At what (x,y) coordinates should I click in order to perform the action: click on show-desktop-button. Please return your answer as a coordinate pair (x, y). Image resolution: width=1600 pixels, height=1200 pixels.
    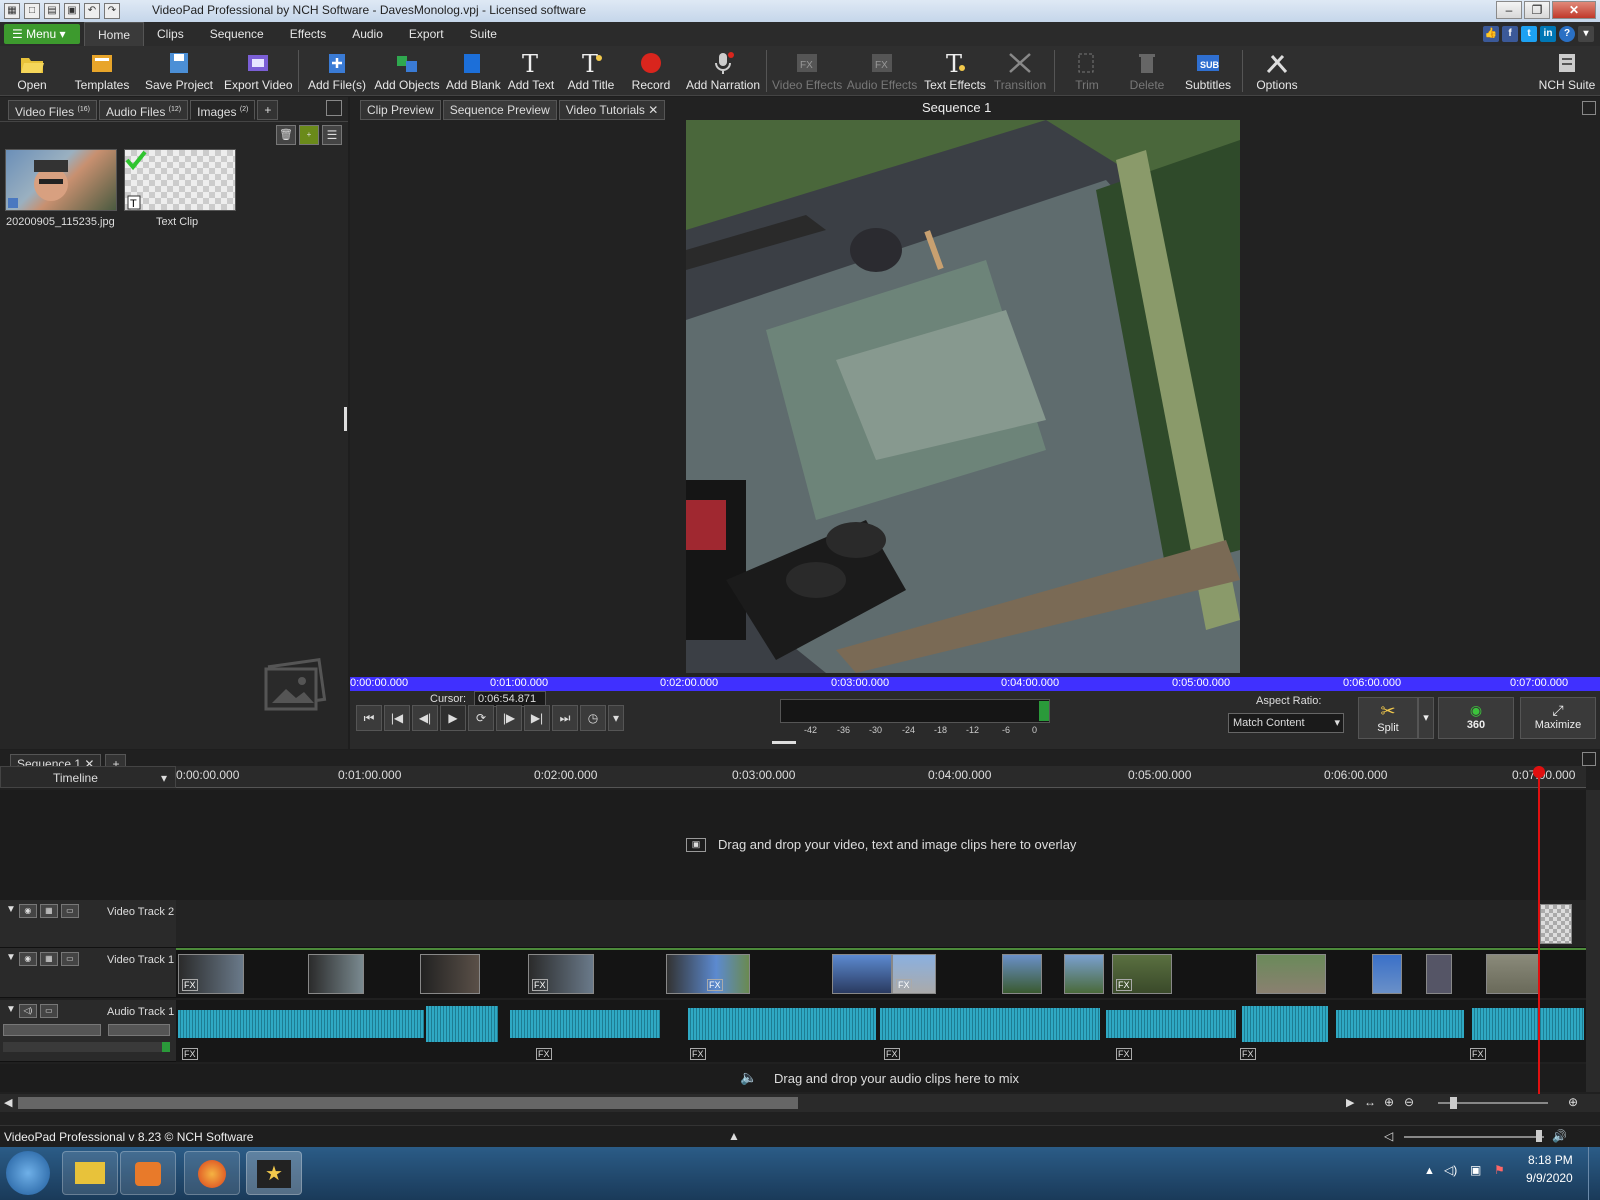
    Looking at the image, I should click on (1594, 1173).